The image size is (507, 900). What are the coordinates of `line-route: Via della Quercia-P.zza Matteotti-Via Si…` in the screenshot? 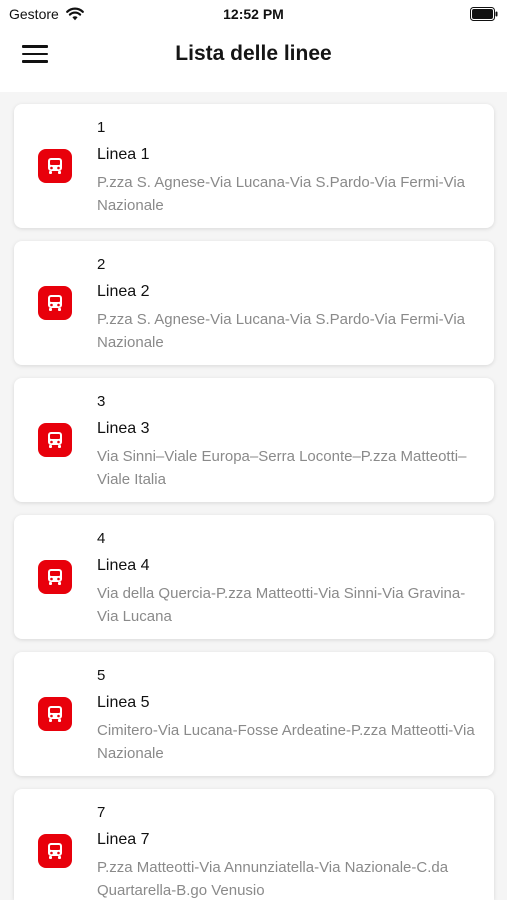 It's located at (281, 605).